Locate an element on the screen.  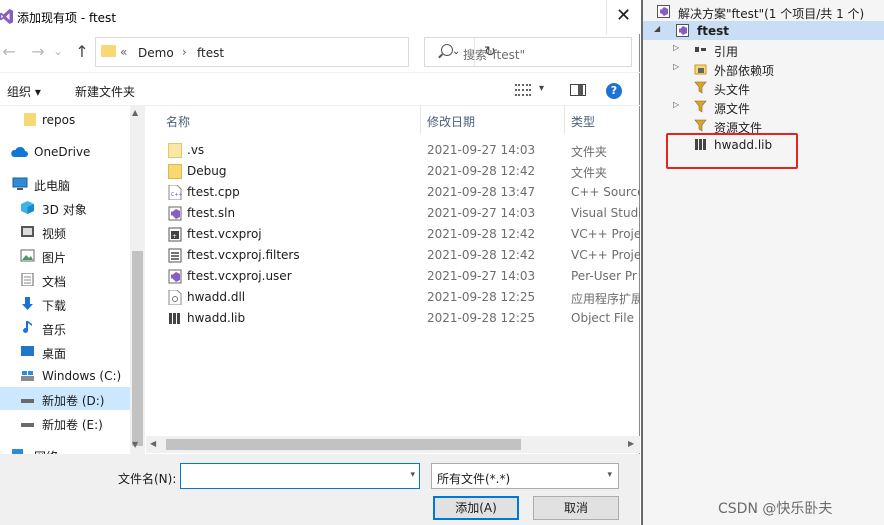
column-header-name: 名称 is located at coordinates (178, 121).